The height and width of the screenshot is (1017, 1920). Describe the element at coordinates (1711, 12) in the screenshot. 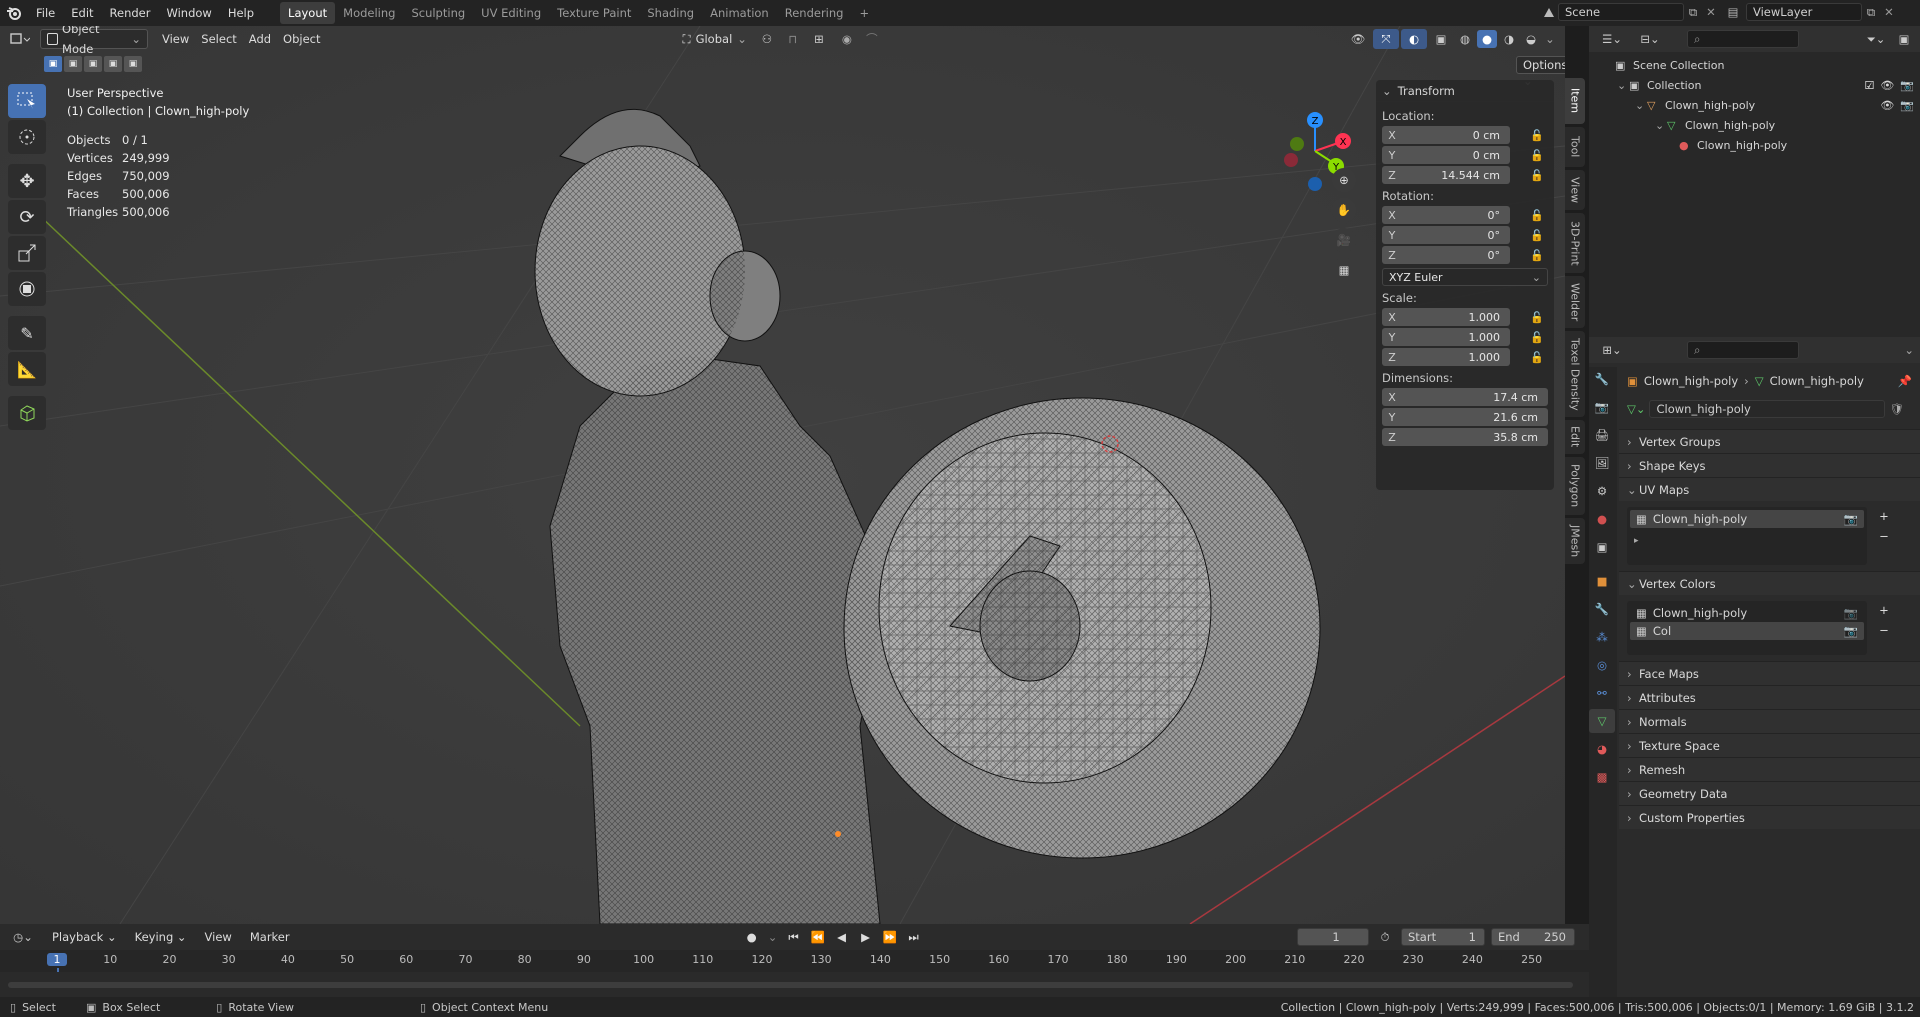

I see `delete-scene-icon: ✕` at that location.